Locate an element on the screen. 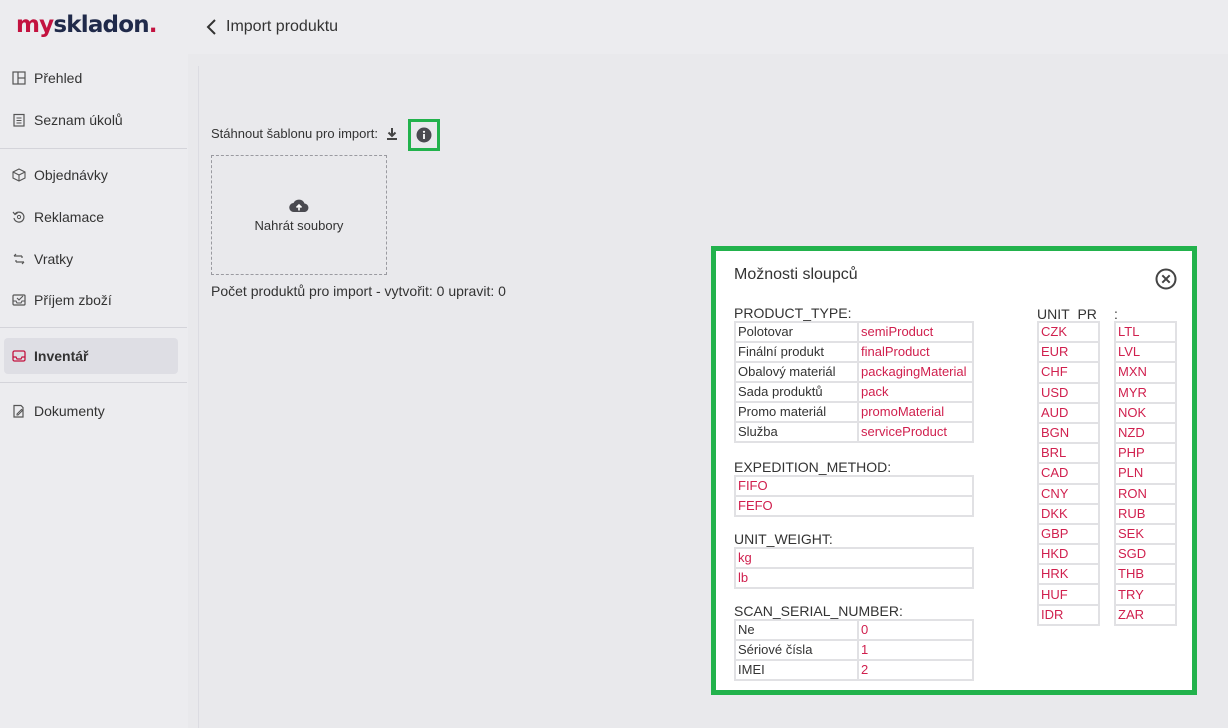  inventory-tray-icon is located at coordinates (19, 356).